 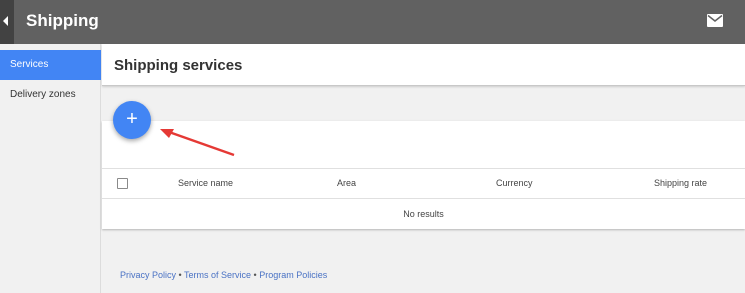 I want to click on program-policies-link: Program Policies, so click(x=293, y=275).